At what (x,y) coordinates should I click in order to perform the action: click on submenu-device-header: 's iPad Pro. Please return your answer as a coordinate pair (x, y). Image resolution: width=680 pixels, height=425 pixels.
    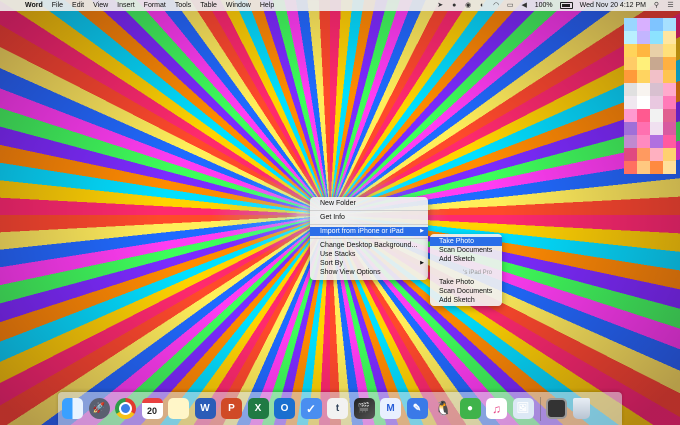
    Looking at the image, I should click on (477, 273).